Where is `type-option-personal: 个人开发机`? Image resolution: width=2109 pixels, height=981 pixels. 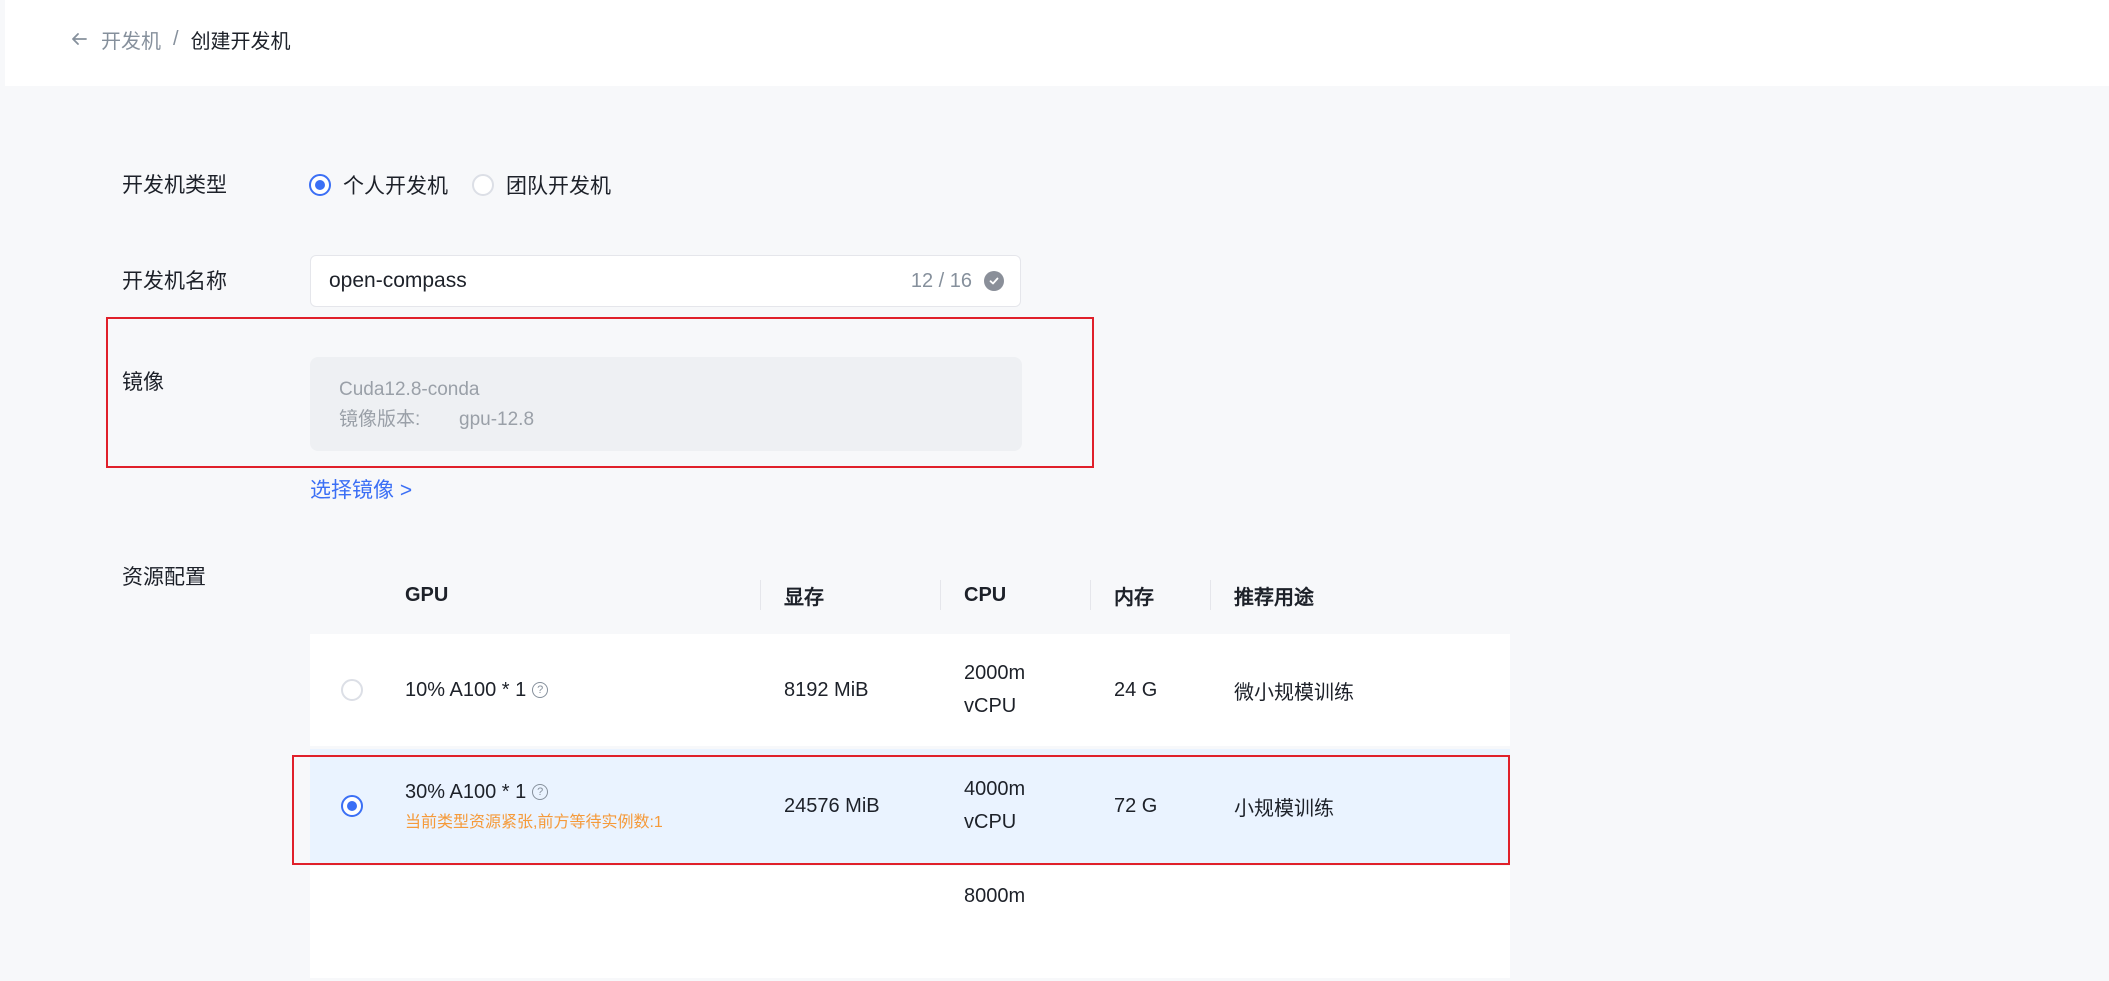 type-option-personal: 个人开发机 is located at coordinates (378, 185).